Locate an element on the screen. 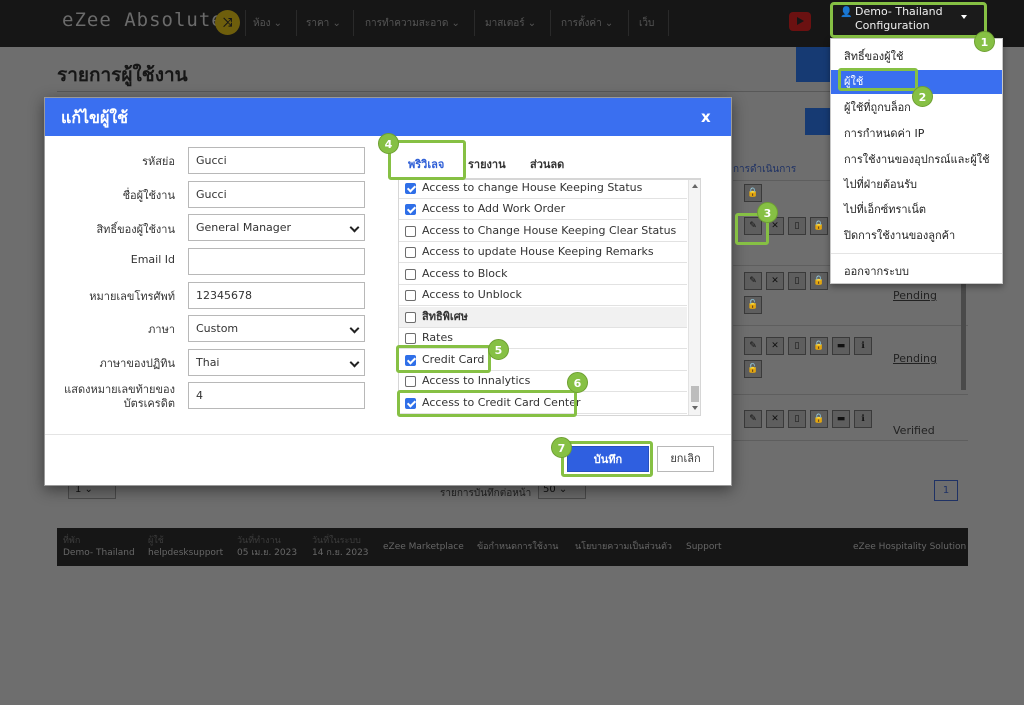 This screenshot has height=705, width=1024. pagination-page: 1 is located at coordinates (946, 490).